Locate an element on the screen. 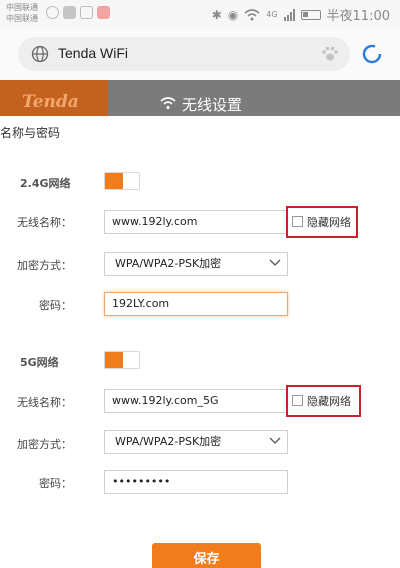 The image size is (400, 568). clock: 半夜11:00 is located at coordinates (358, 16).